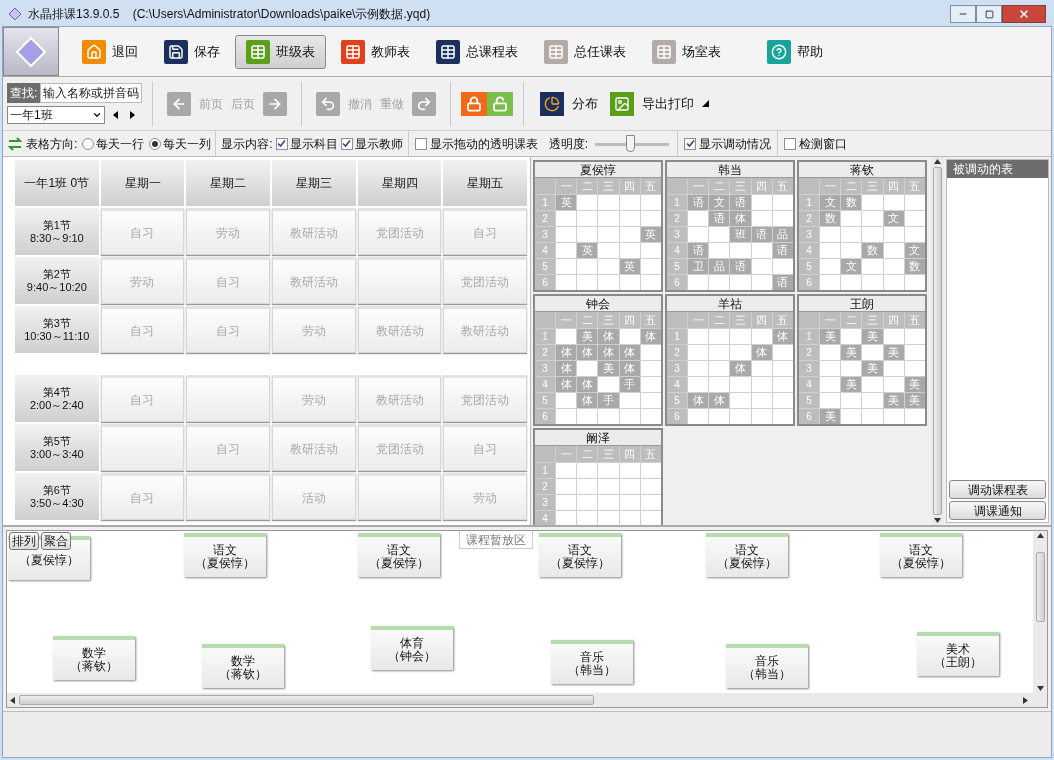 This screenshot has height=760, width=1054. Describe the element at coordinates (719, 266) in the screenshot. I see `lesson-slot: 品` at that location.